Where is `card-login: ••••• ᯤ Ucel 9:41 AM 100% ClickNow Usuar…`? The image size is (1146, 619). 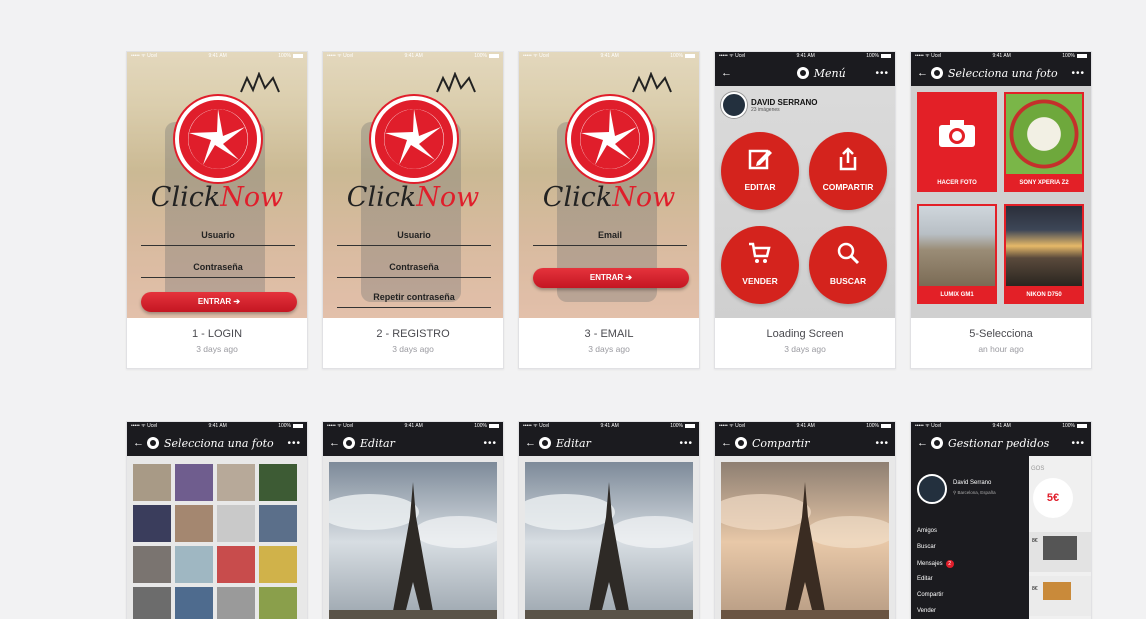
card-login: ••••• ᯤ Ucel 9:41 AM 100% ClickNow Usuar… is located at coordinates (217, 210).